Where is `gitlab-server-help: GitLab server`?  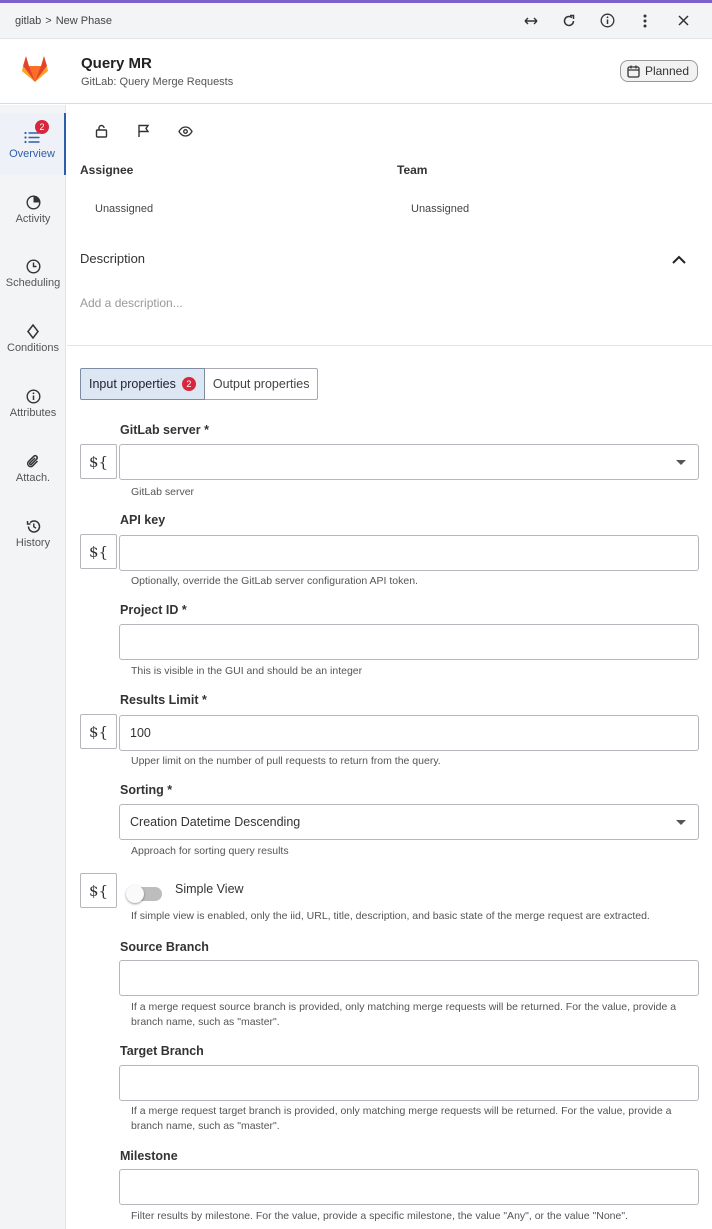
gitlab-server-help: GitLab server is located at coordinates (163, 492).